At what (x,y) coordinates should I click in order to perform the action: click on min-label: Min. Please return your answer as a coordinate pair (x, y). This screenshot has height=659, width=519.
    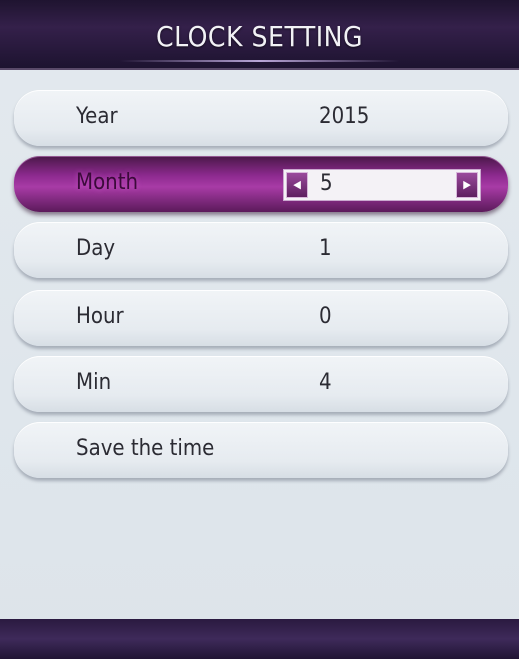
    Looking at the image, I should click on (94, 382).